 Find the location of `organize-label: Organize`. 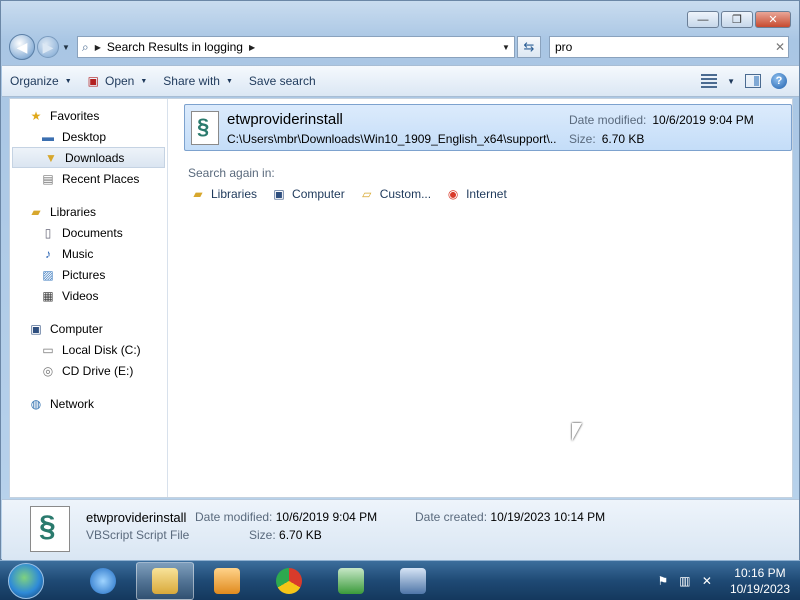

organize-label: Organize is located at coordinates (34, 81).